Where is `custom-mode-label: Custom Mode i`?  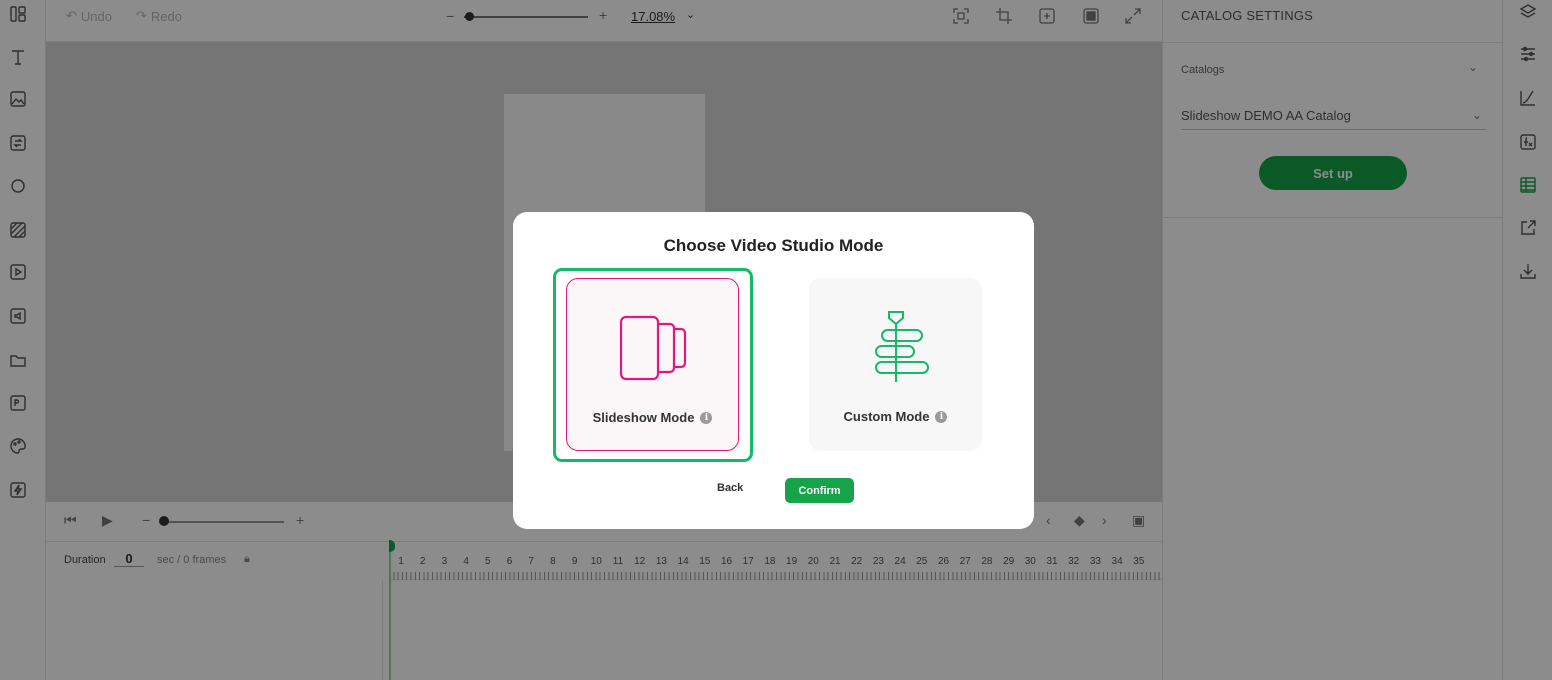 custom-mode-label: Custom Mode i is located at coordinates (895, 416).